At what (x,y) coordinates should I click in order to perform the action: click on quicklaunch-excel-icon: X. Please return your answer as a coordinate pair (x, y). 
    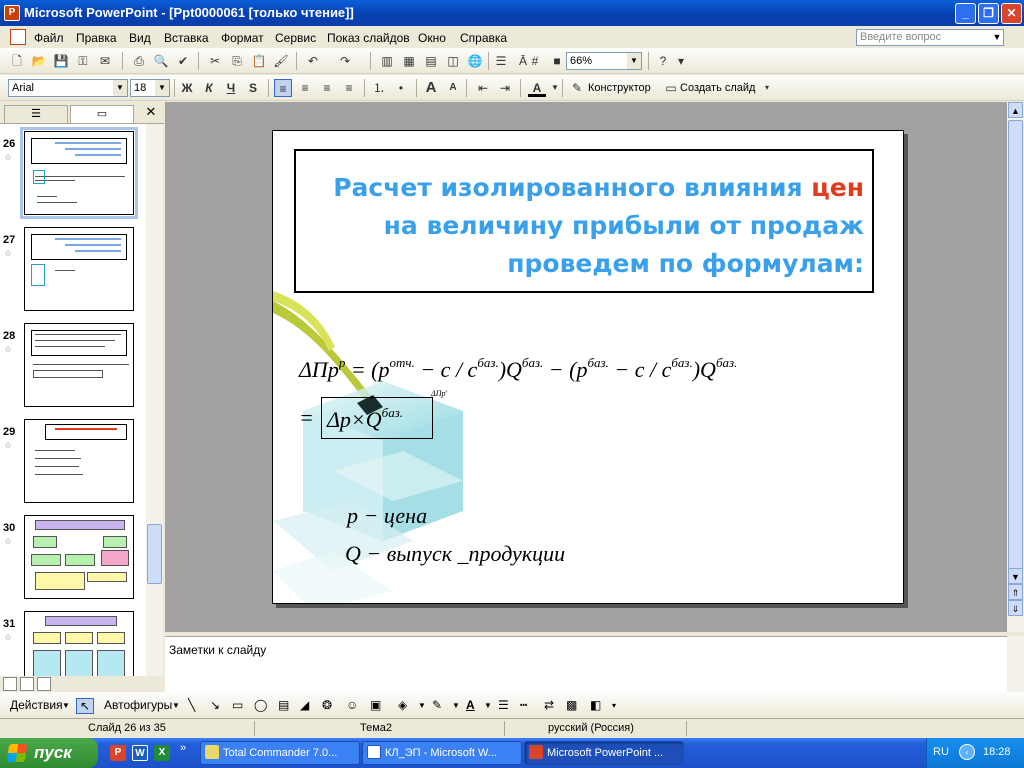
    Looking at the image, I should click on (162, 753).